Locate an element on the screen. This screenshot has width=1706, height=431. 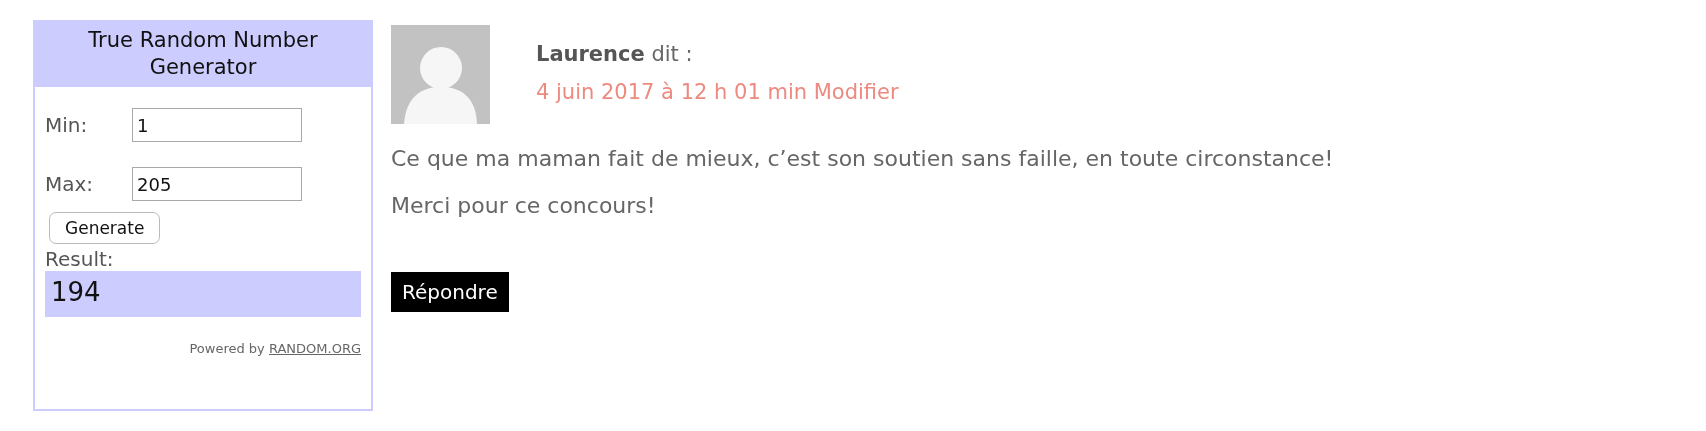
min-label: Min: is located at coordinates (67, 125).